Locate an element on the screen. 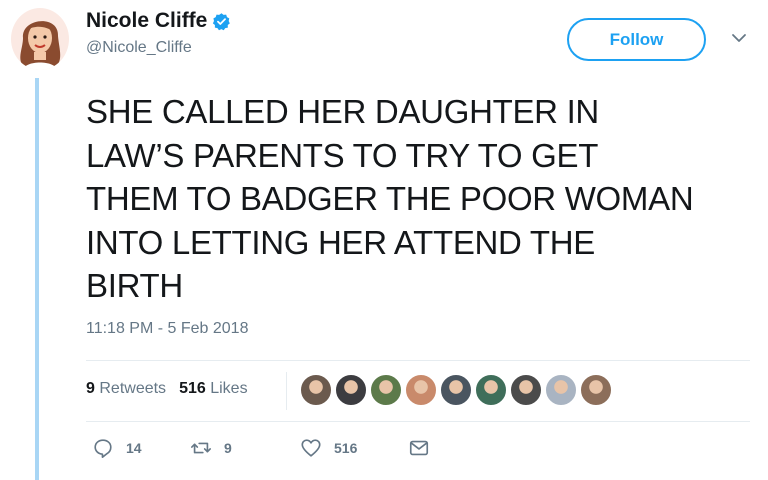 The width and height of the screenshot is (768, 480). retweets-stat: 9 Retweets is located at coordinates (126, 389).